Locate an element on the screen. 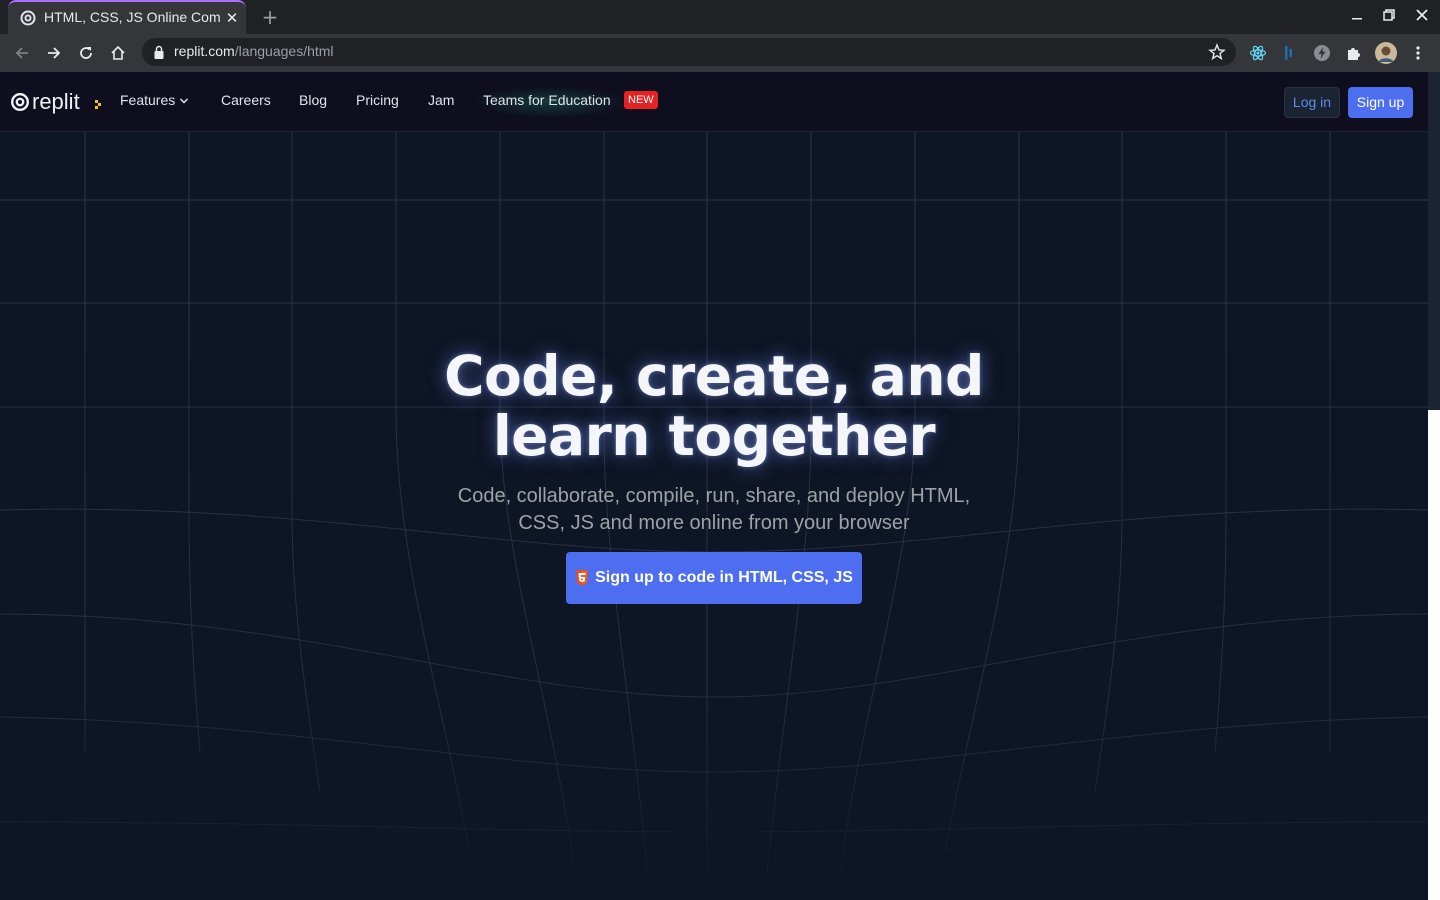 Image resolution: width=1440 pixels, height=900 pixels. nav-jam-link: Jam is located at coordinates (441, 102).